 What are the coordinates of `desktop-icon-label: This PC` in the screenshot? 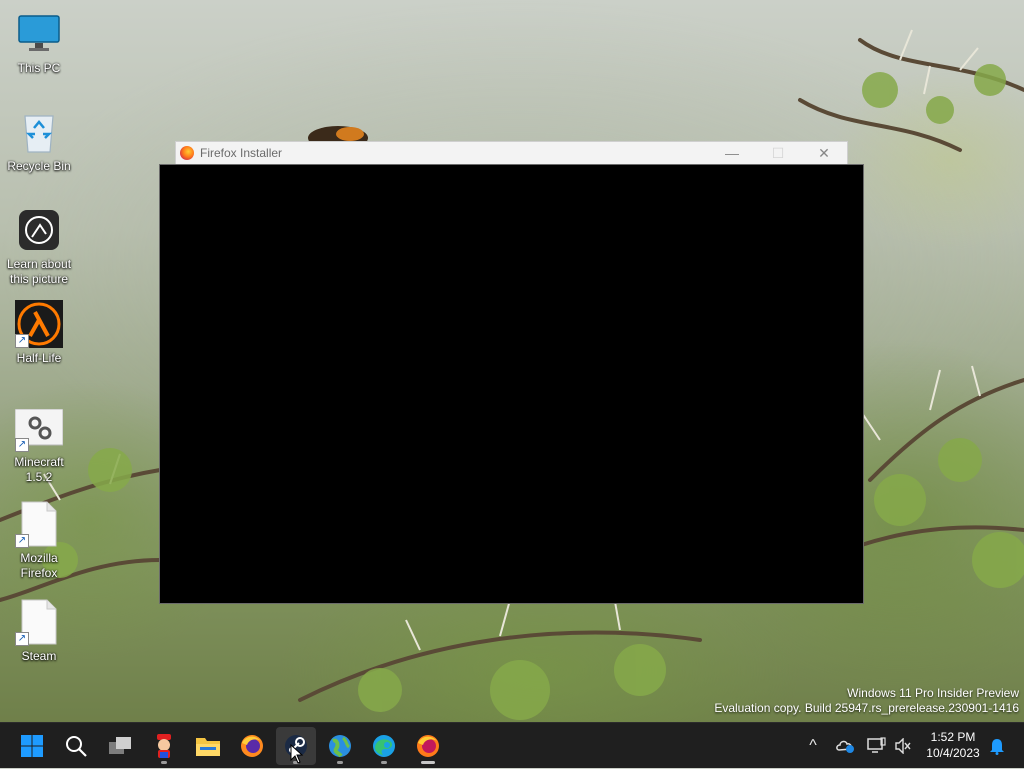 It's located at (39, 68).